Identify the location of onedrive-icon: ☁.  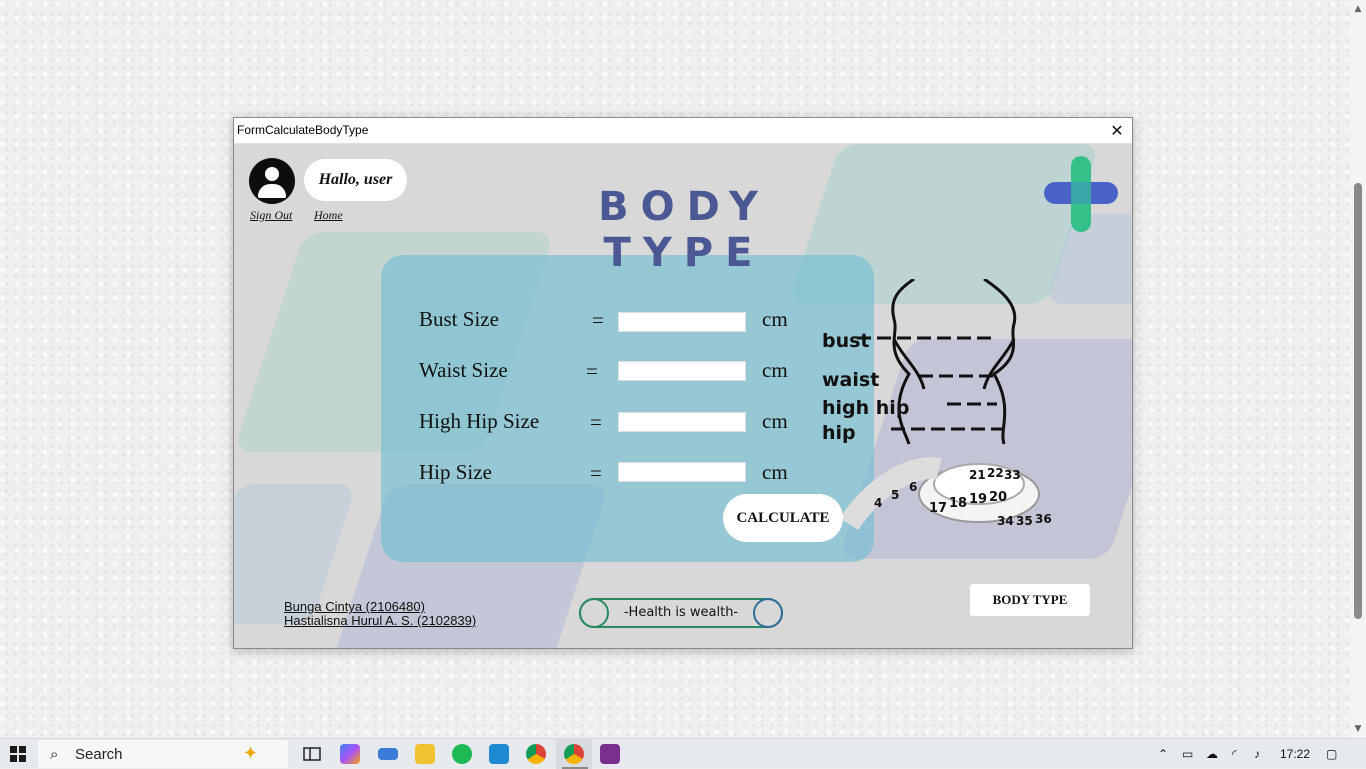
(1212, 754).